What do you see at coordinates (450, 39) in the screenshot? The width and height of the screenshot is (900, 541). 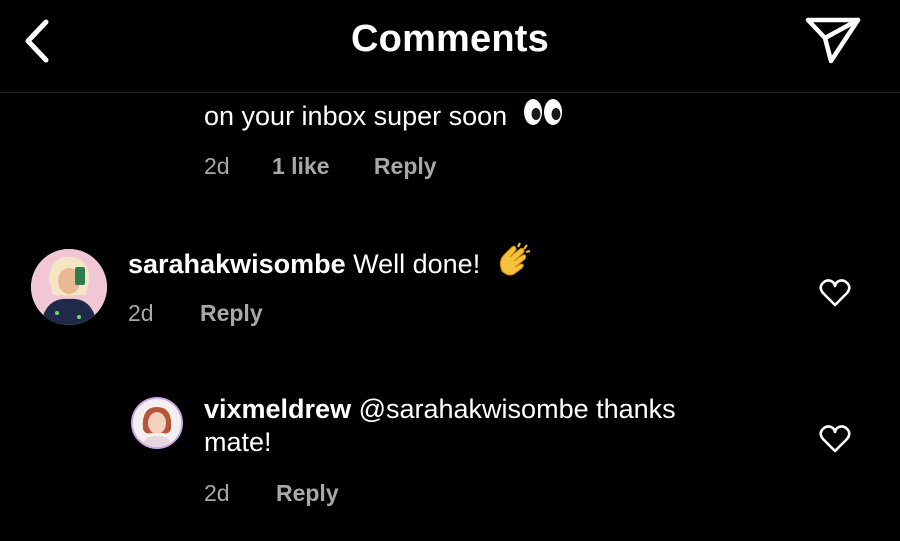 I see `page-title: Comments` at bounding box center [450, 39].